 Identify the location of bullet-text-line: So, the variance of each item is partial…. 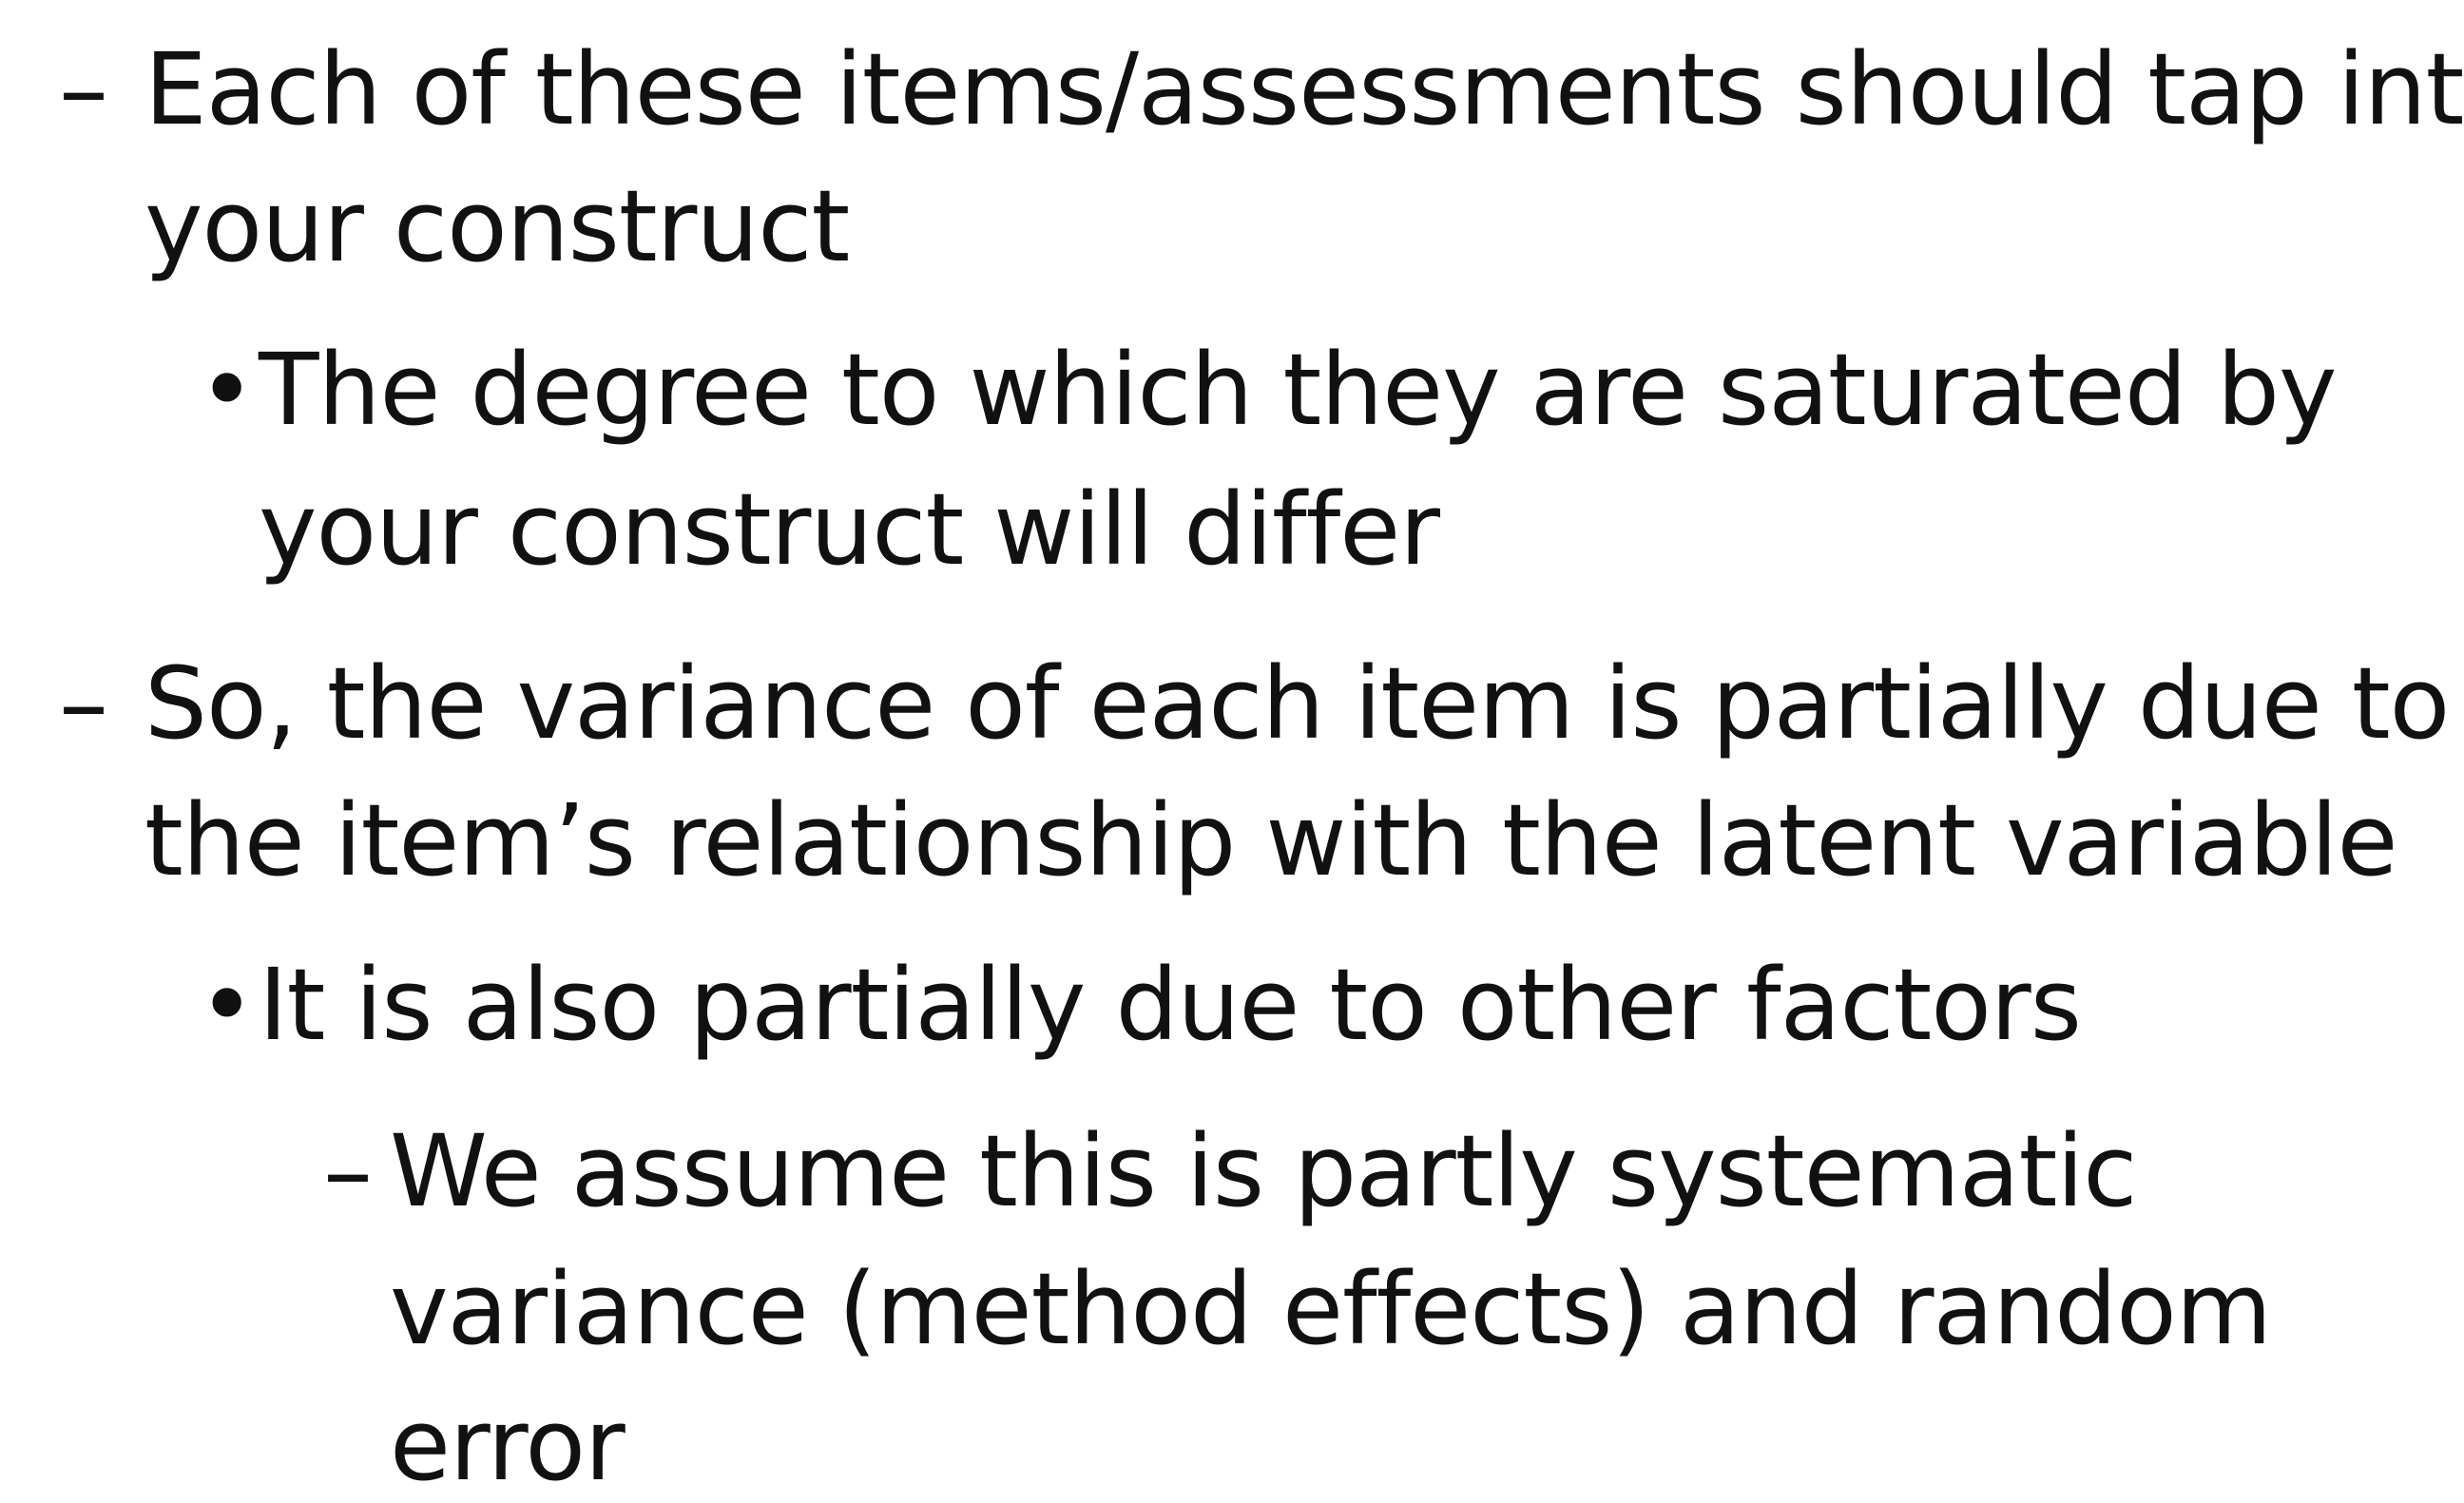
(1297, 703).